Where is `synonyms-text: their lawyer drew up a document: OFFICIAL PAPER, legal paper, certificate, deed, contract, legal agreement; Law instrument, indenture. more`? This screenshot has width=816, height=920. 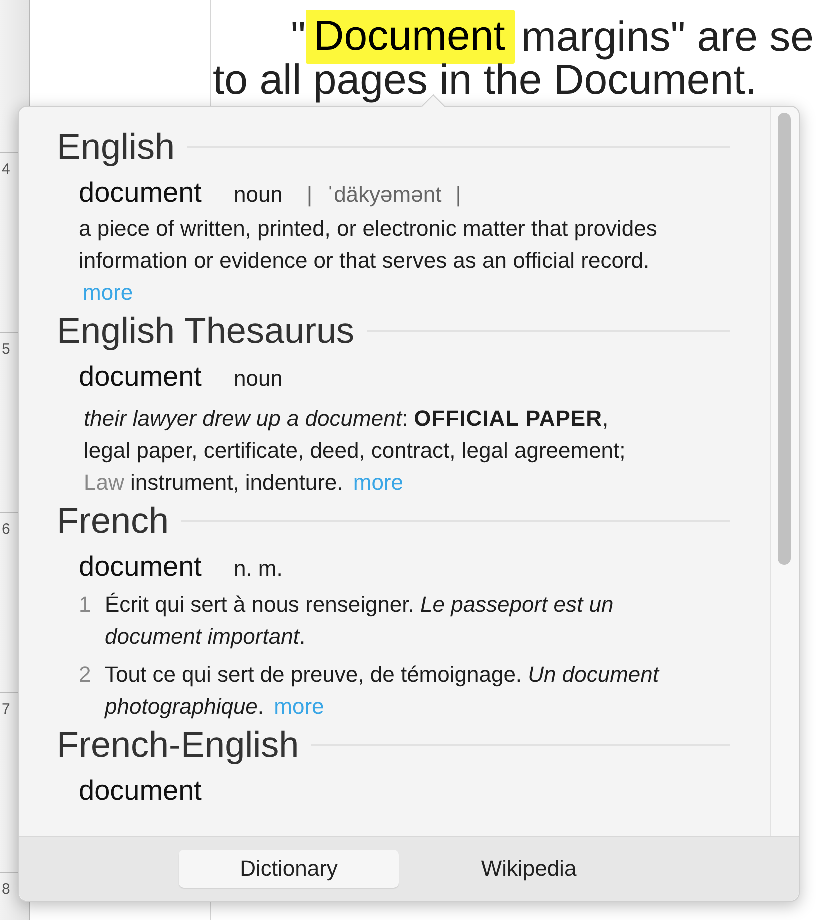 synonyms-text: their lawyer drew up a document: OFFICIAL PAPER, legal paper, certificate, deed, contract, legal agreement; Law instrument, indenture. more is located at coordinates (355, 451).